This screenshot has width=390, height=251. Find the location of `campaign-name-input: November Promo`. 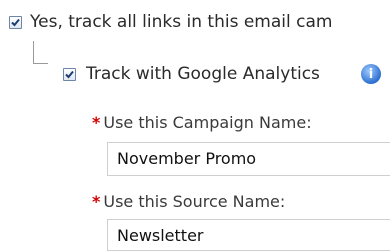

campaign-name-input: November Promo is located at coordinates (248, 159).